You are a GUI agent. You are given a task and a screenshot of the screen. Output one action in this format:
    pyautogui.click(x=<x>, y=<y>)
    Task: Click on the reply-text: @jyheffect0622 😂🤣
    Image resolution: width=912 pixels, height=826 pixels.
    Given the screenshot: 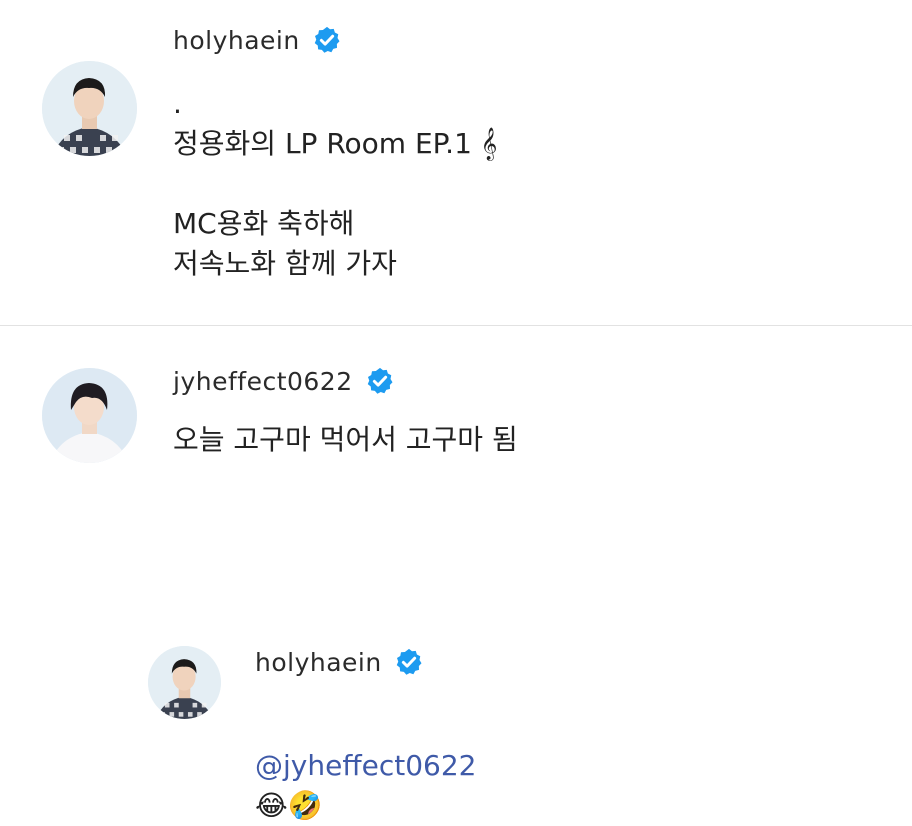 What is the action you would take?
    pyautogui.click(x=365, y=766)
    